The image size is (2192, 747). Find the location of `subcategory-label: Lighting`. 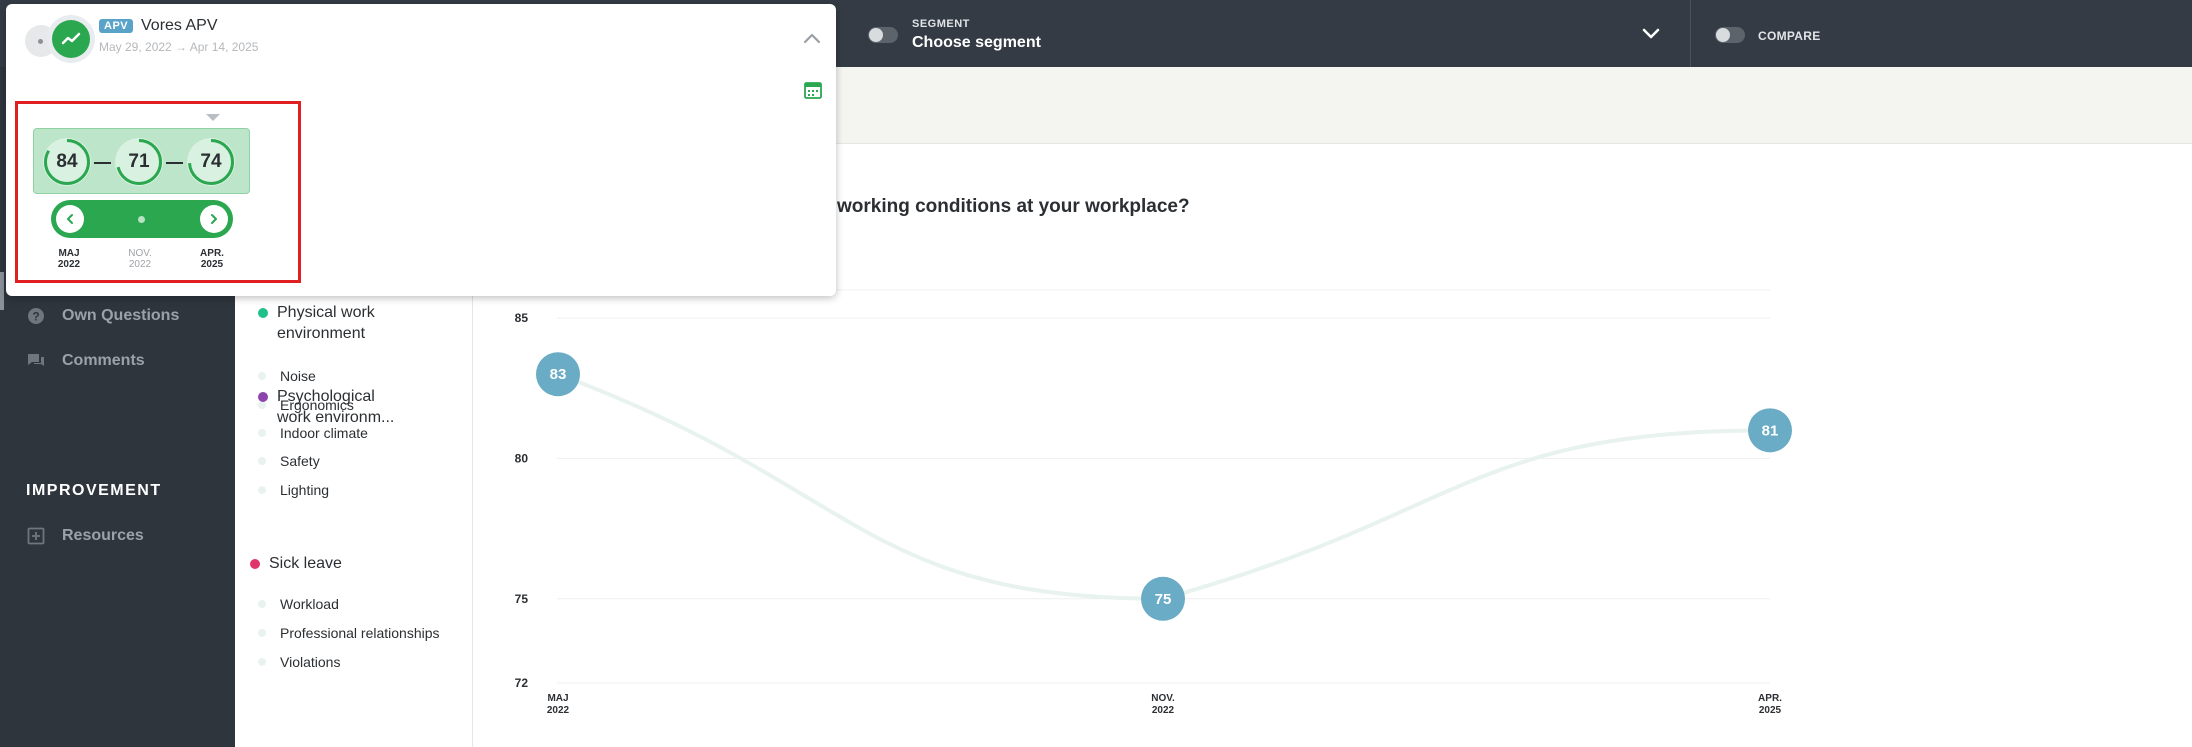

subcategory-label: Lighting is located at coordinates (305, 490).